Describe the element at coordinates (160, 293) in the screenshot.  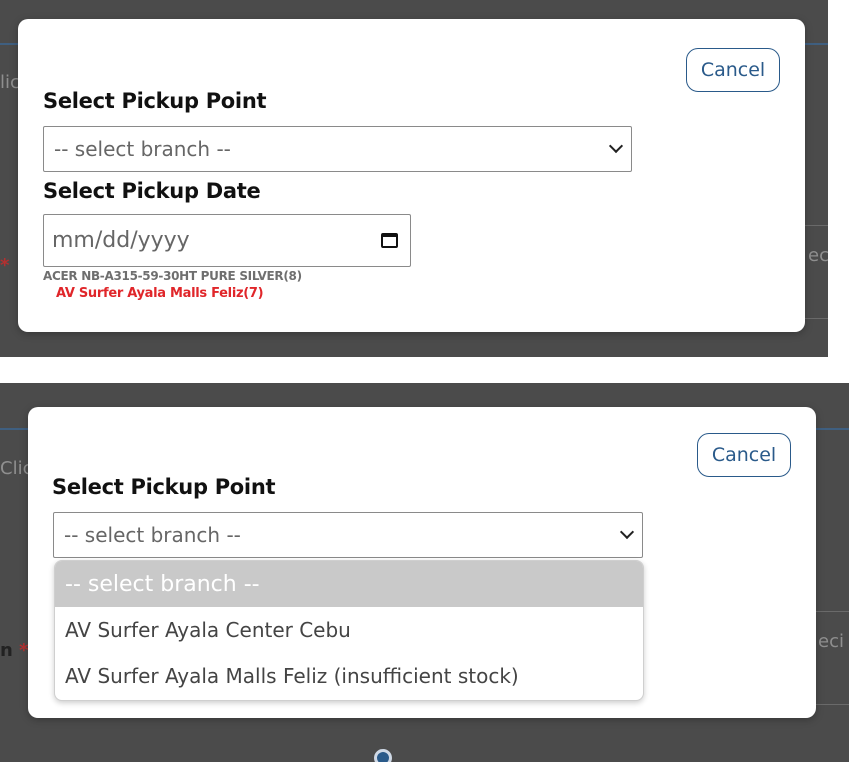
I see `branch-stock-line: AV Surfer Ayala Malls Feliz(7)` at that location.